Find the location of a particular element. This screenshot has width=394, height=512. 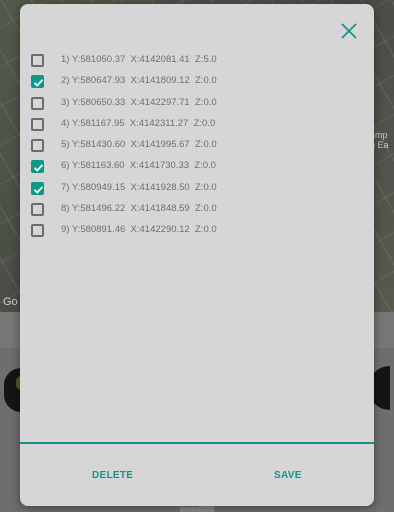

list-item: 7) Y:580949.15 X:4141928.50 Z:0.0 is located at coordinates (197, 188).